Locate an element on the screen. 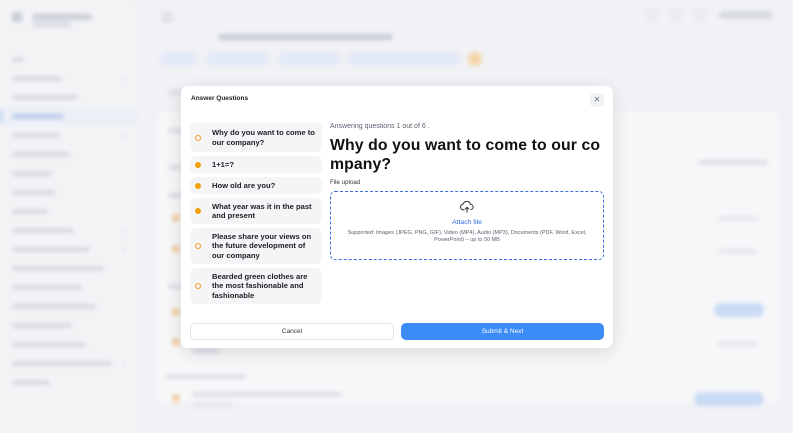 The height and width of the screenshot is (433, 793). current-question-title: Why do you want to come to our company? is located at coordinates (465, 155).